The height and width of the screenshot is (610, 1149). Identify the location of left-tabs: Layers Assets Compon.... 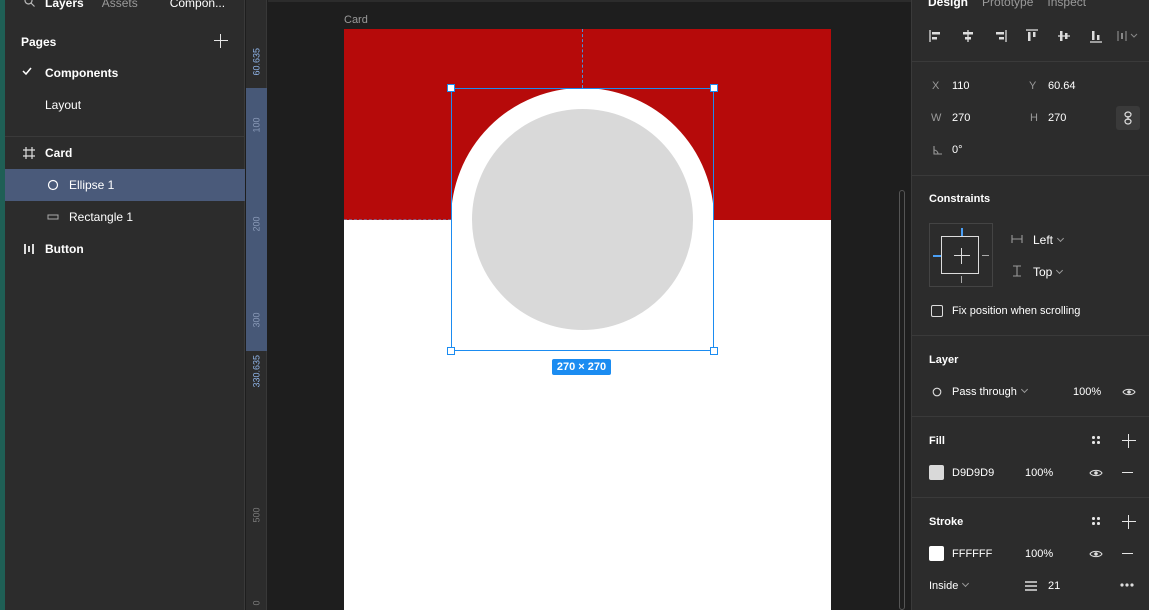
(135, 5).